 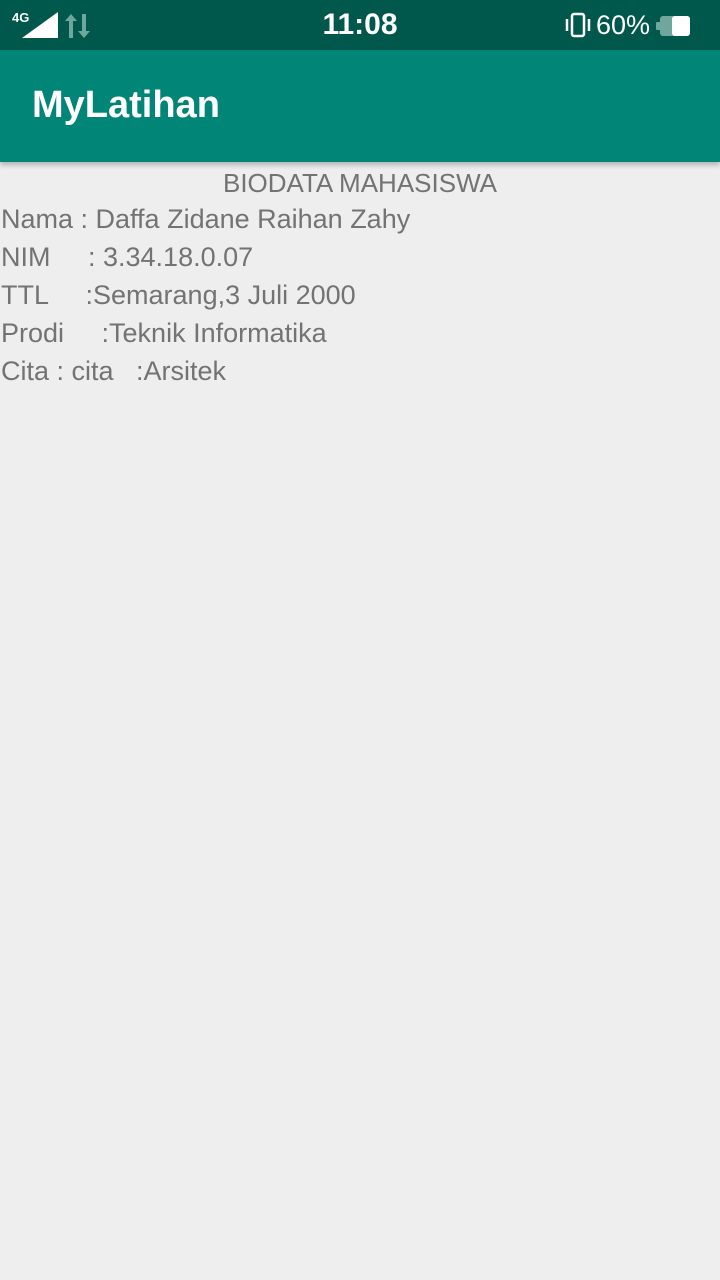 I want to click on app-title: MyLatihan, so click(x=126, y=105).